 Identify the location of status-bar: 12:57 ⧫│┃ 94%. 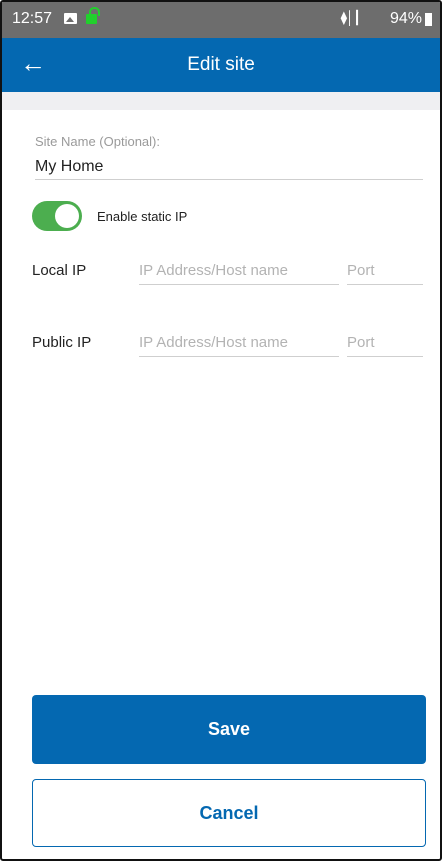
(221, 20).